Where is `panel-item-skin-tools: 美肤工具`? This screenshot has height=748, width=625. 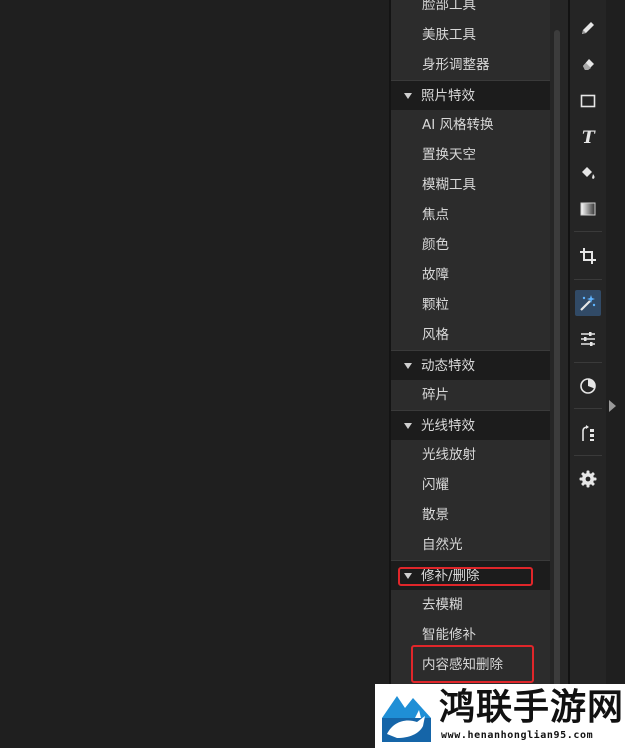 panel-item-skin-tools: 美肤工具 is located at coordinates (470, 35).